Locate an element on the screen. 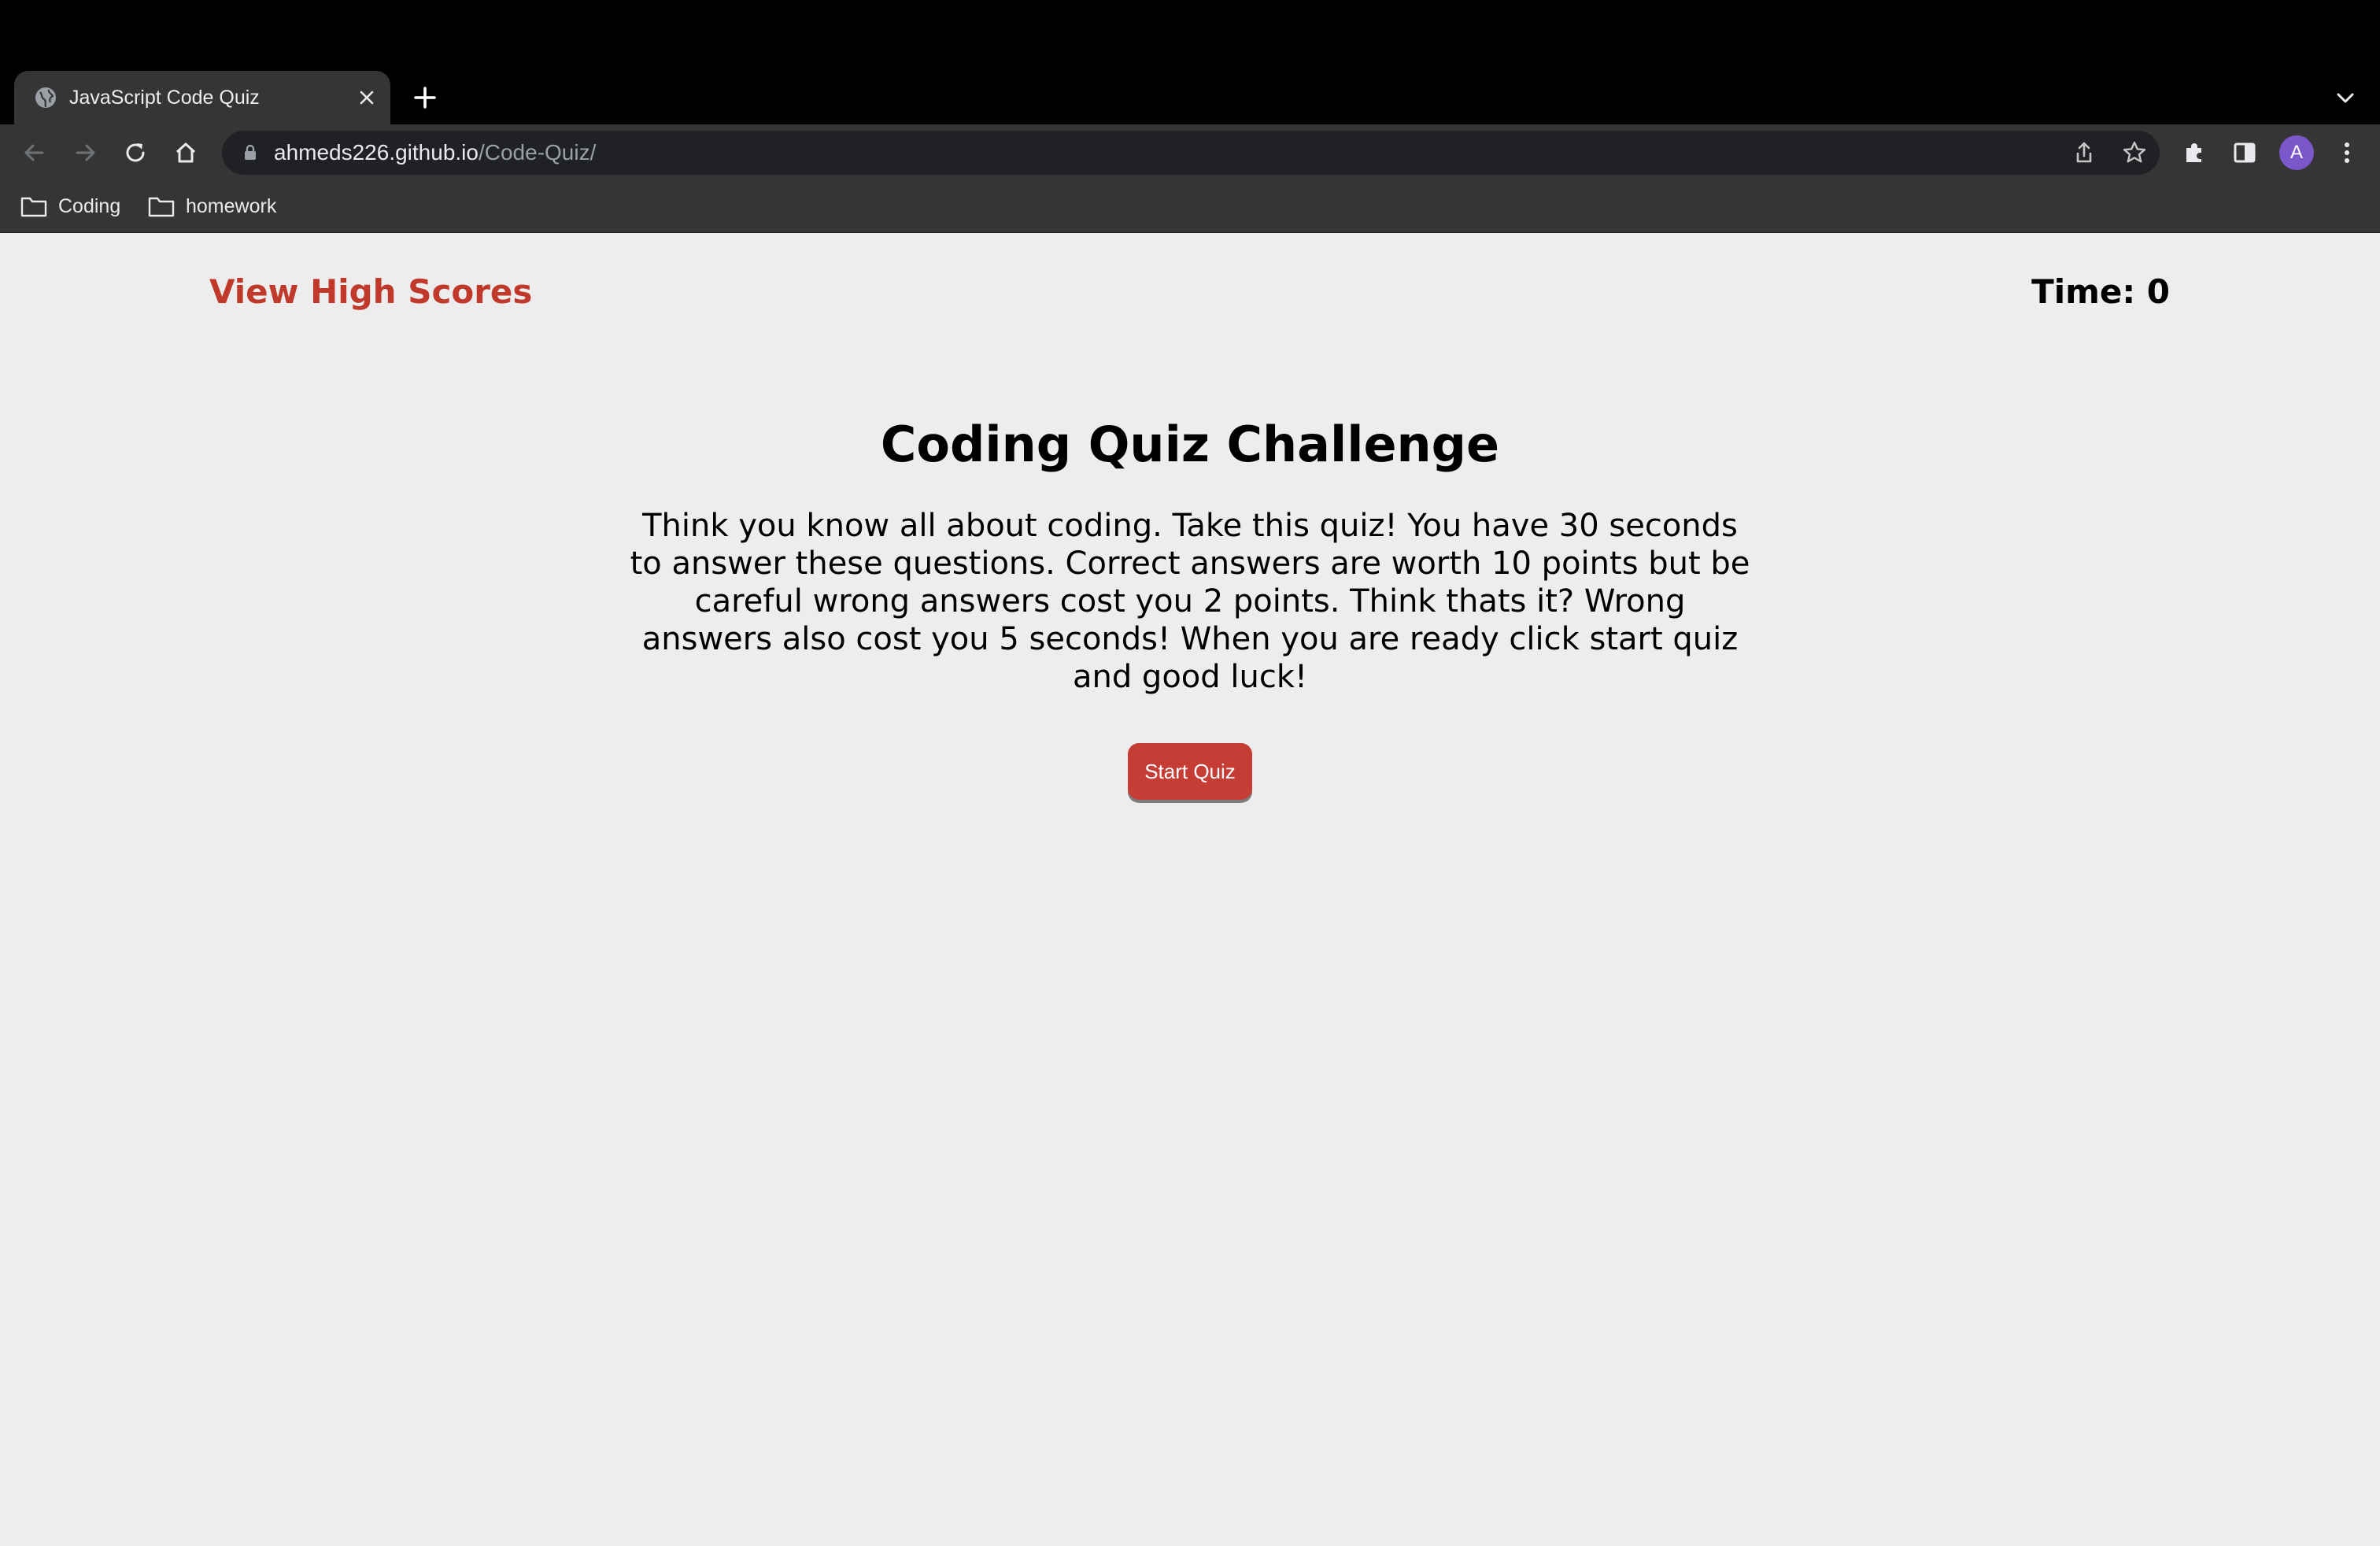 The width and height of the screenshot is (2380, 1546). reload-icon is located at coordinates (135, 152).